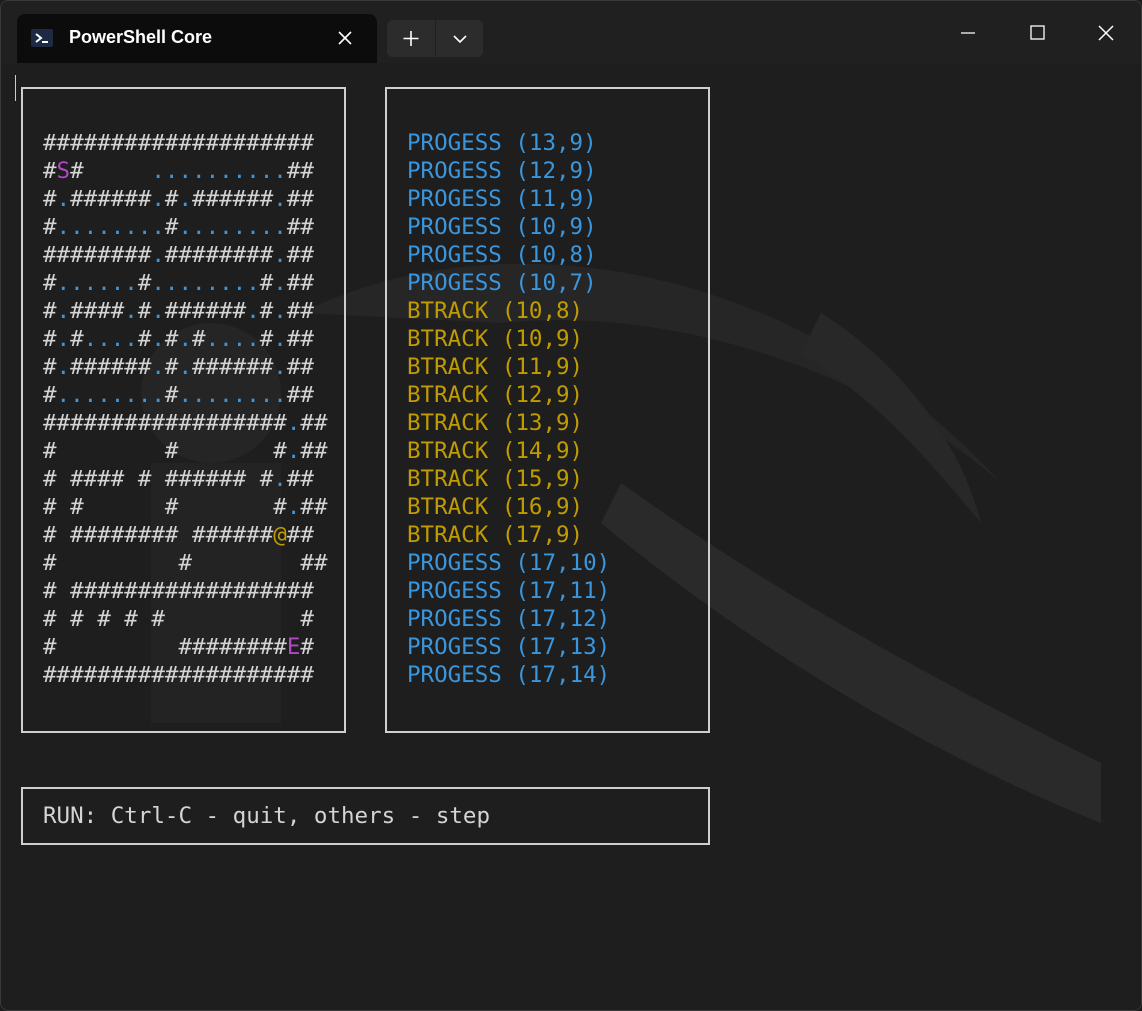 The height and width of the screenshot is (1011, 1142). I want to click on title-bar: PowerShell Core, so click(571, 32).